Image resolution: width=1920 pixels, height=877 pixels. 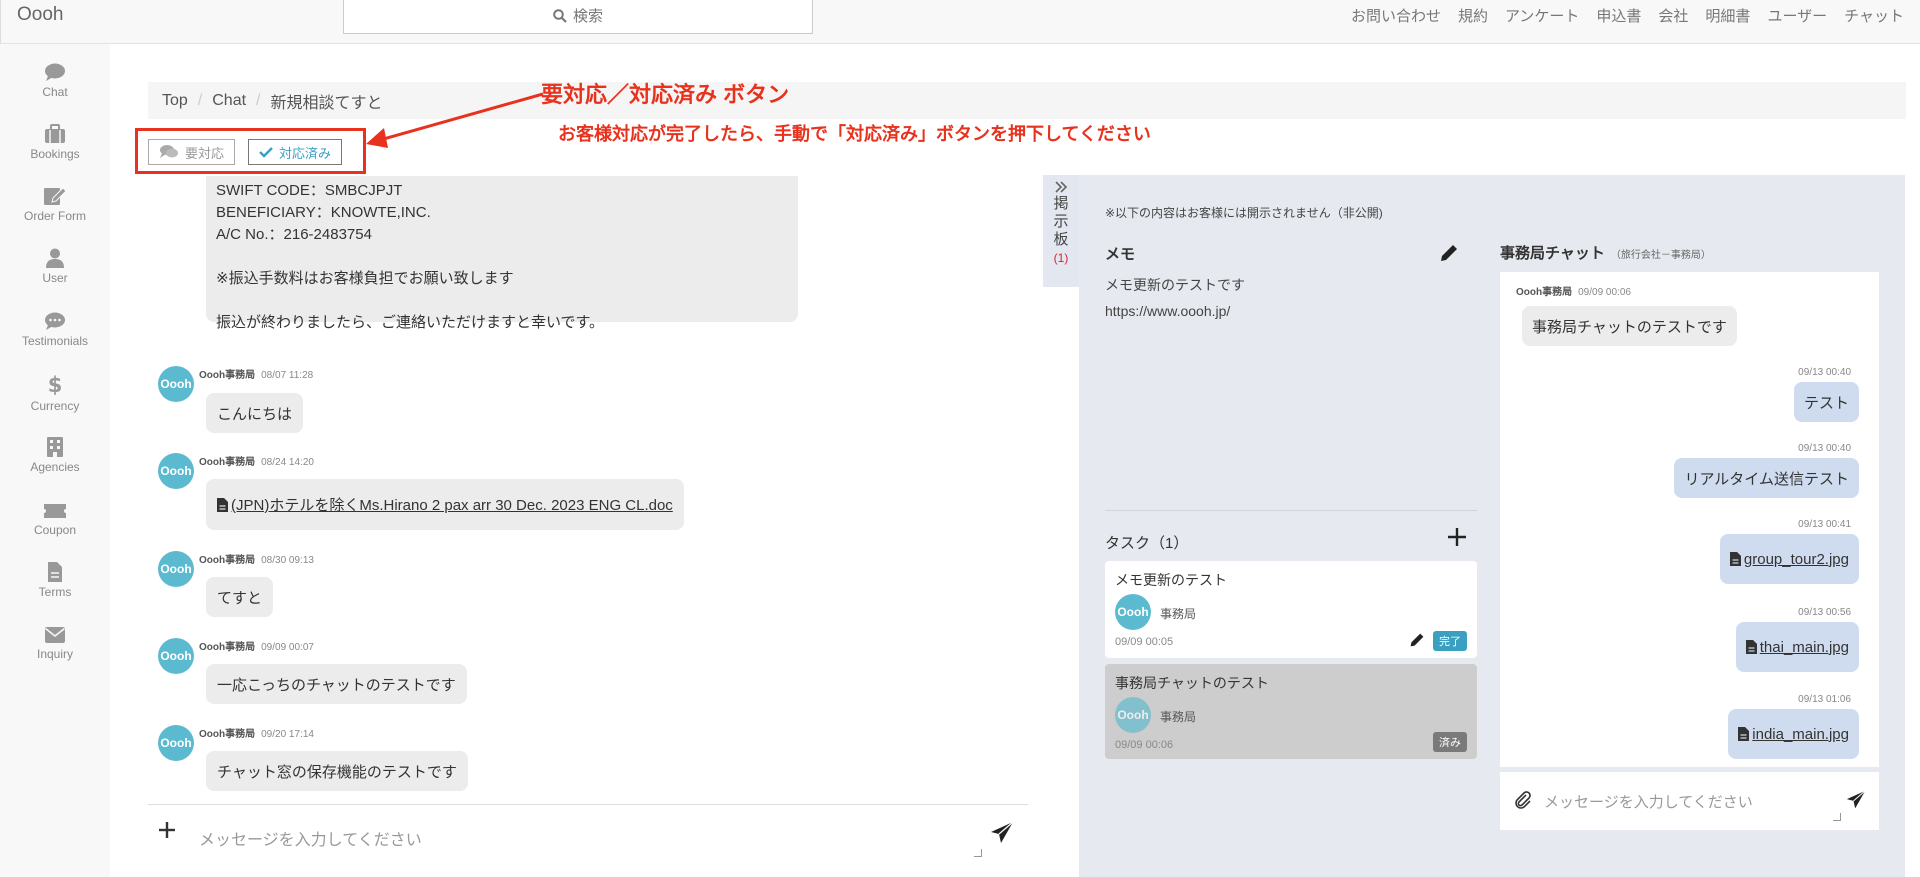 I want to click on sidebar-item-chat: Chat, so click(x=55, y=80).